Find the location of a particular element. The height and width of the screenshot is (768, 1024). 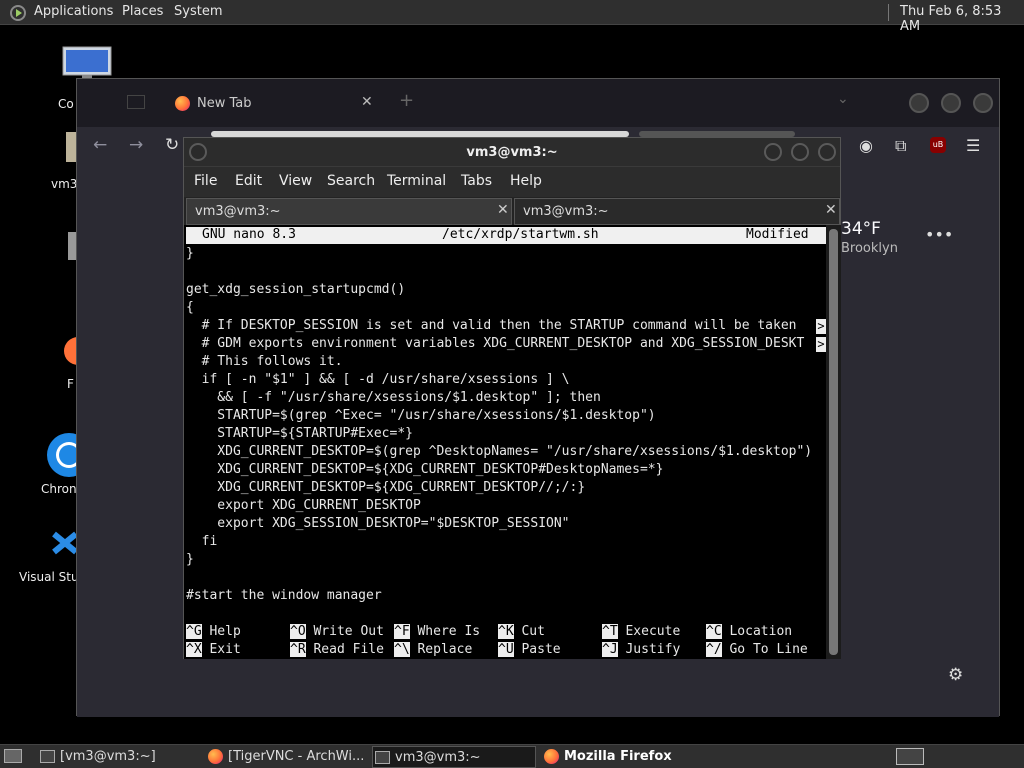

code-line: { is located at coordinates (190, 307).